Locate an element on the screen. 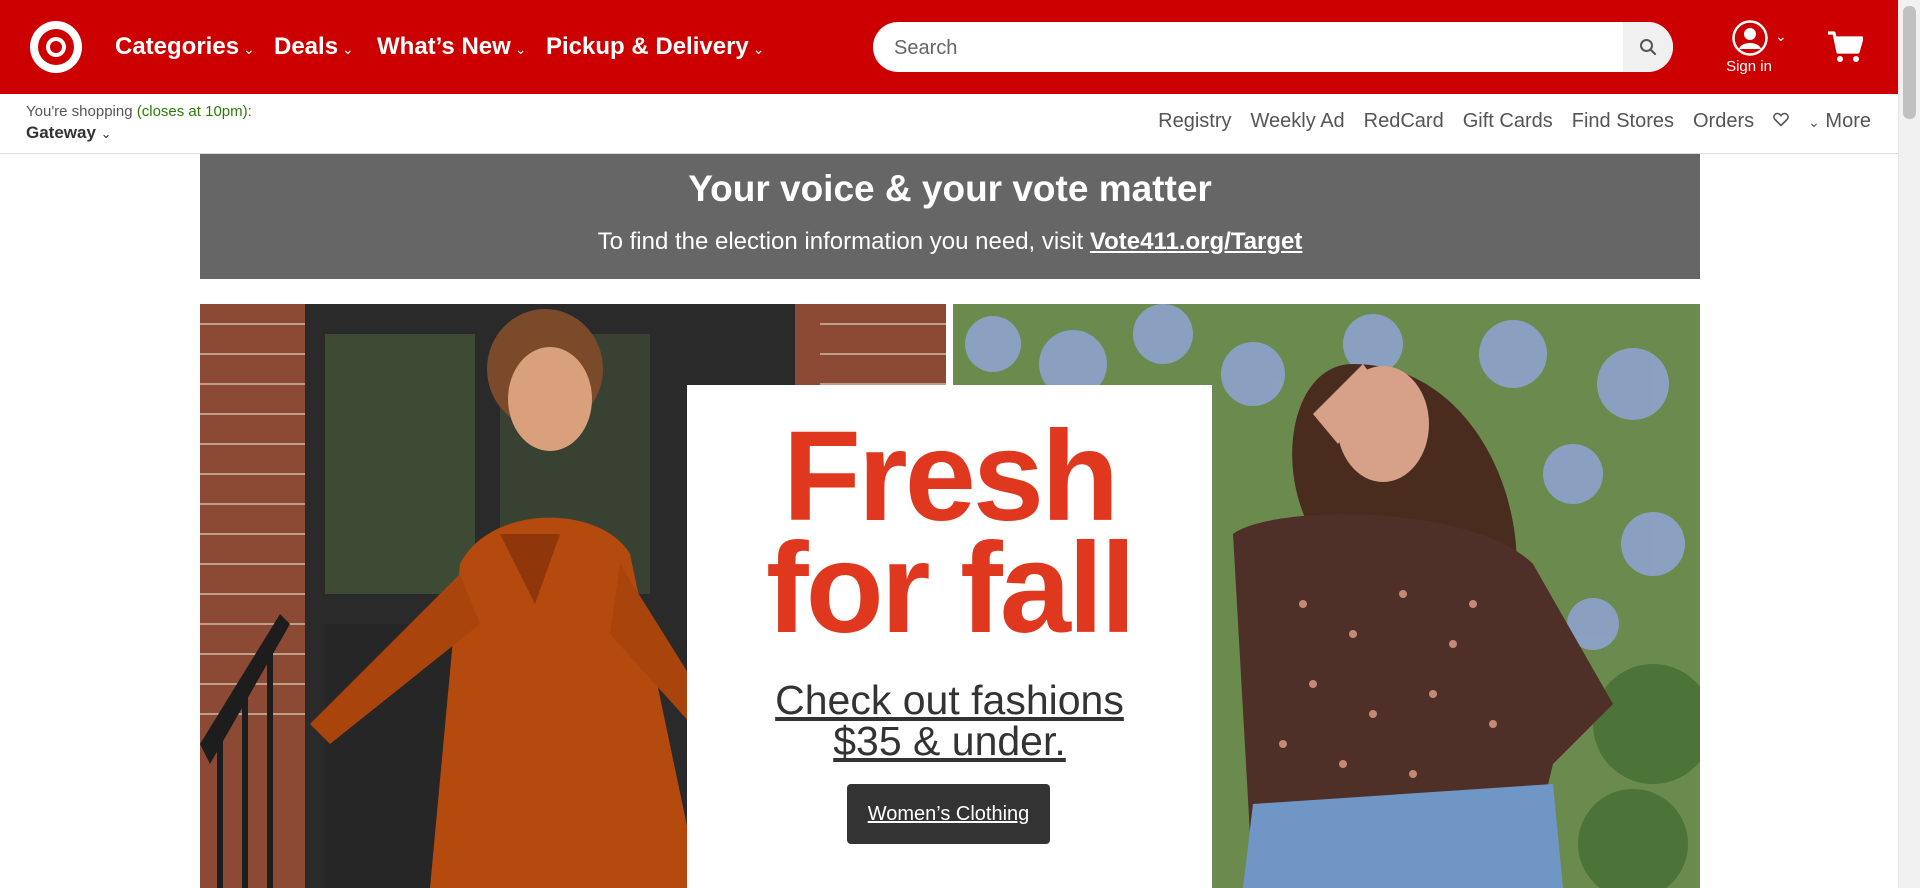 This screenshot has width=1920, height=888. promo-subtext-link: Check out fashions $35 & under. is located at coordinates (949, 721).